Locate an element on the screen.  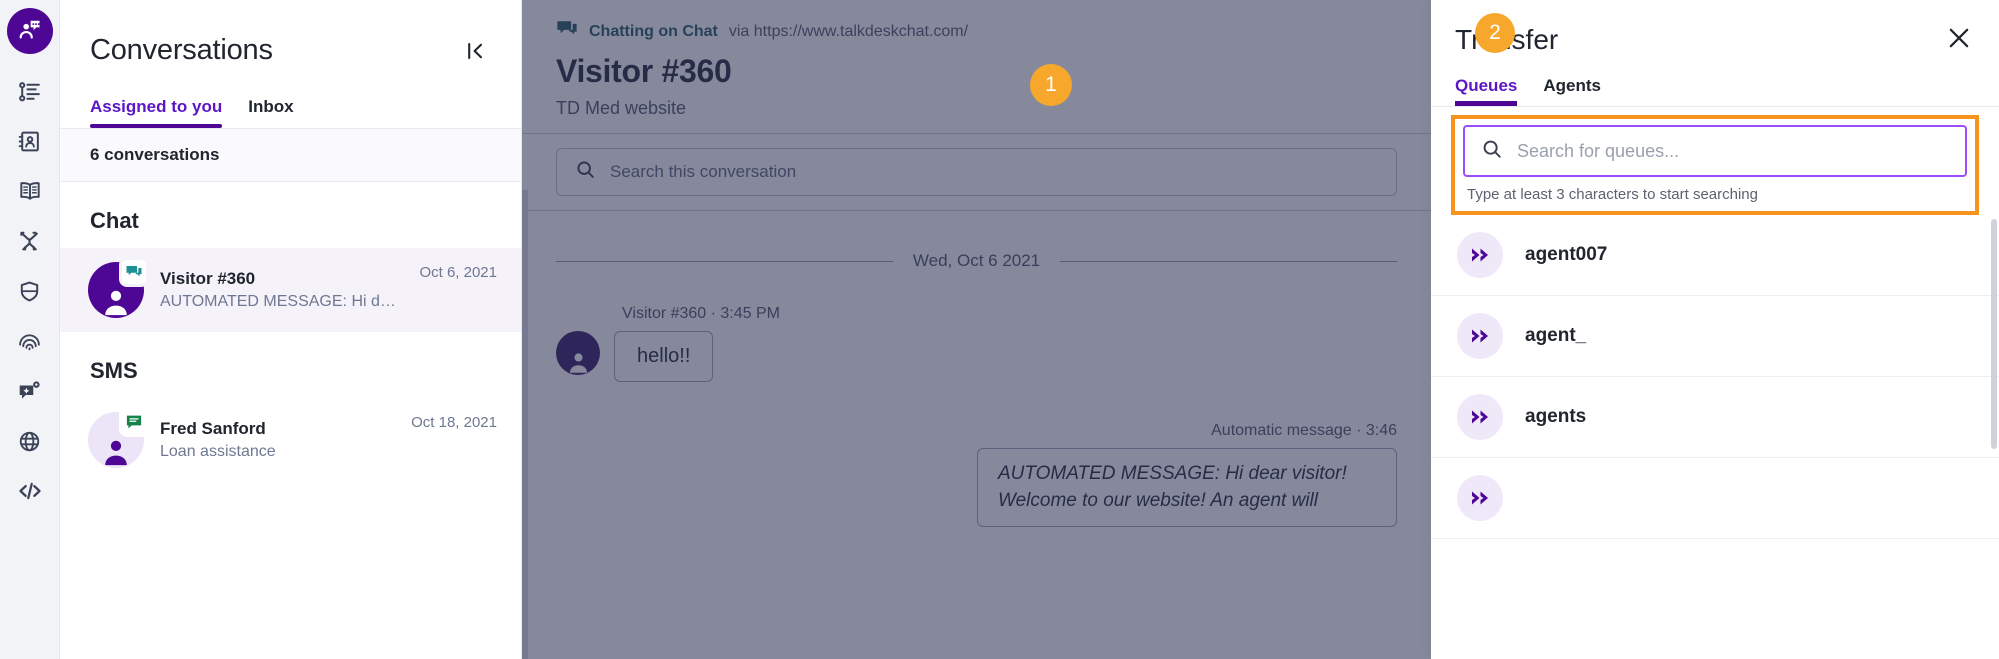
message-row-incoming: hello!! is located at coordinates (976, 356).